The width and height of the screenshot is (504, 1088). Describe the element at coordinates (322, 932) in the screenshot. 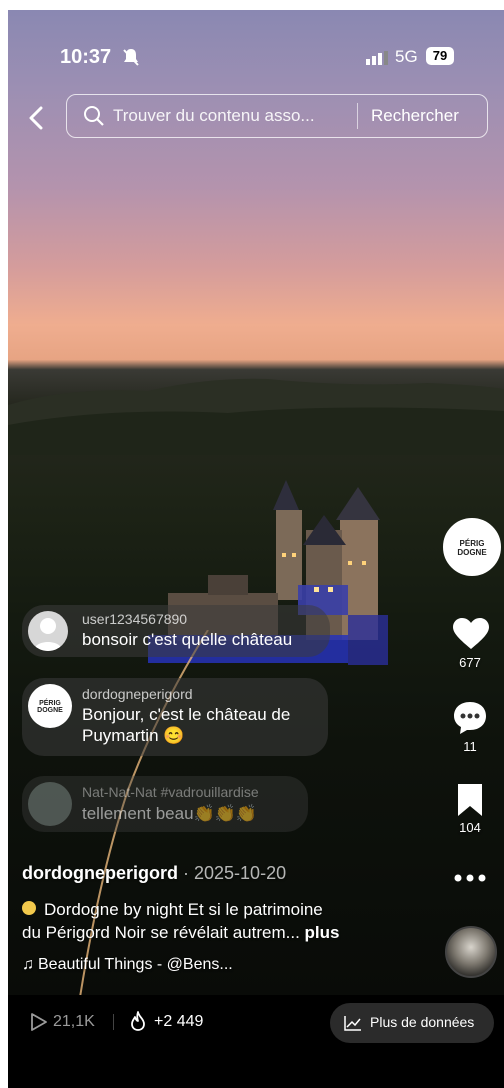

I see `caption-more-button: plus` at that location.